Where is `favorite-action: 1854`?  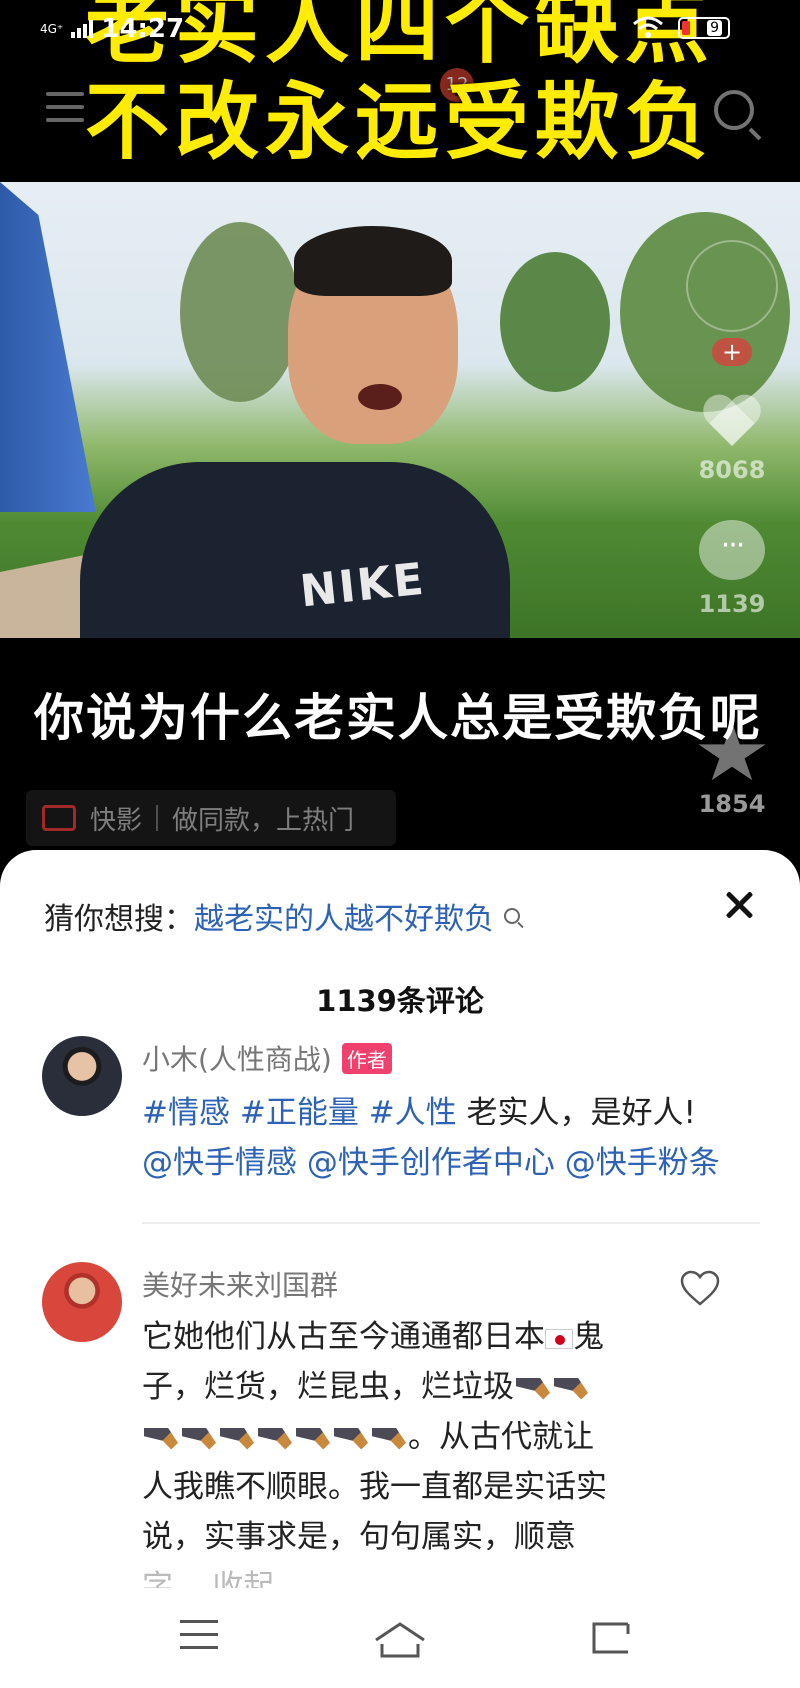 favorite-action: 1854 is located at coordinates (732, 770).